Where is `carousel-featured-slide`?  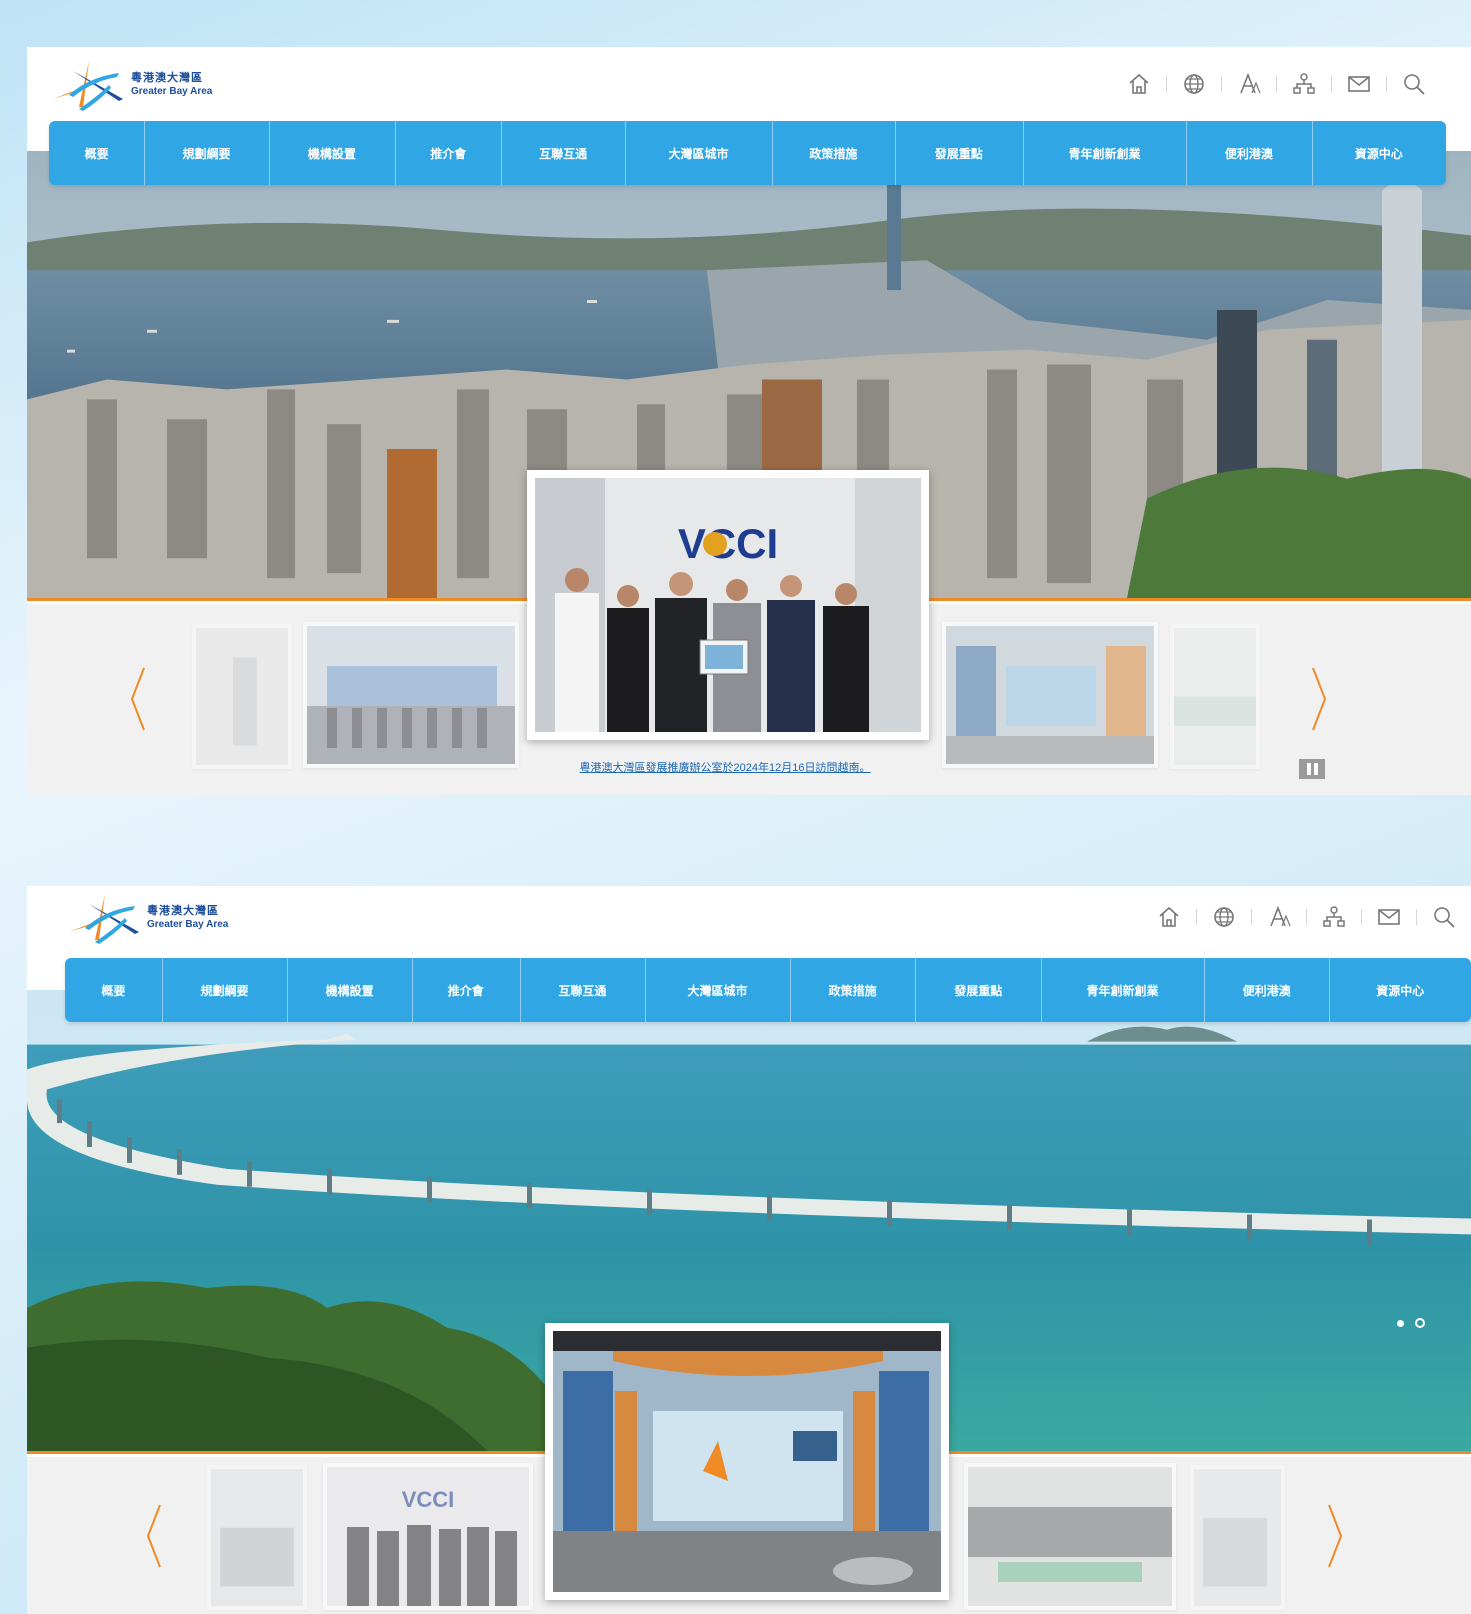 carousel-featured-slide is located at coordinates (747, 1461).